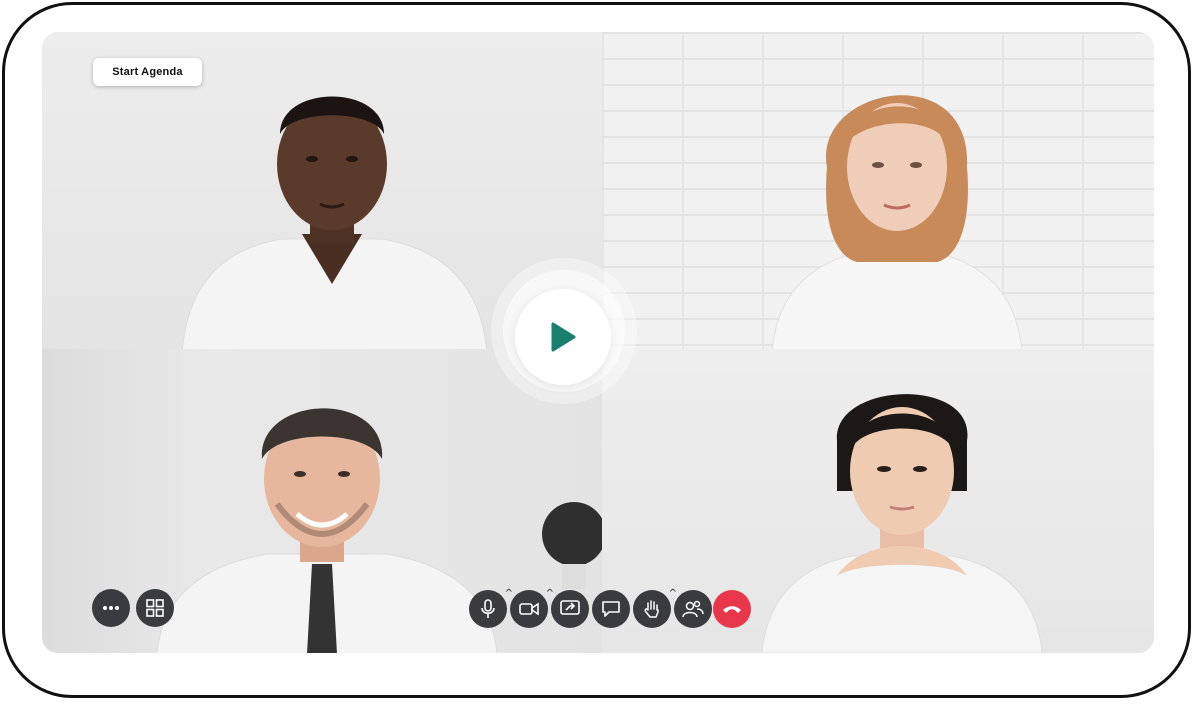 This screenshot has height=704, width=1197. I want to click on microphone-button: ^, so click(491, 608).